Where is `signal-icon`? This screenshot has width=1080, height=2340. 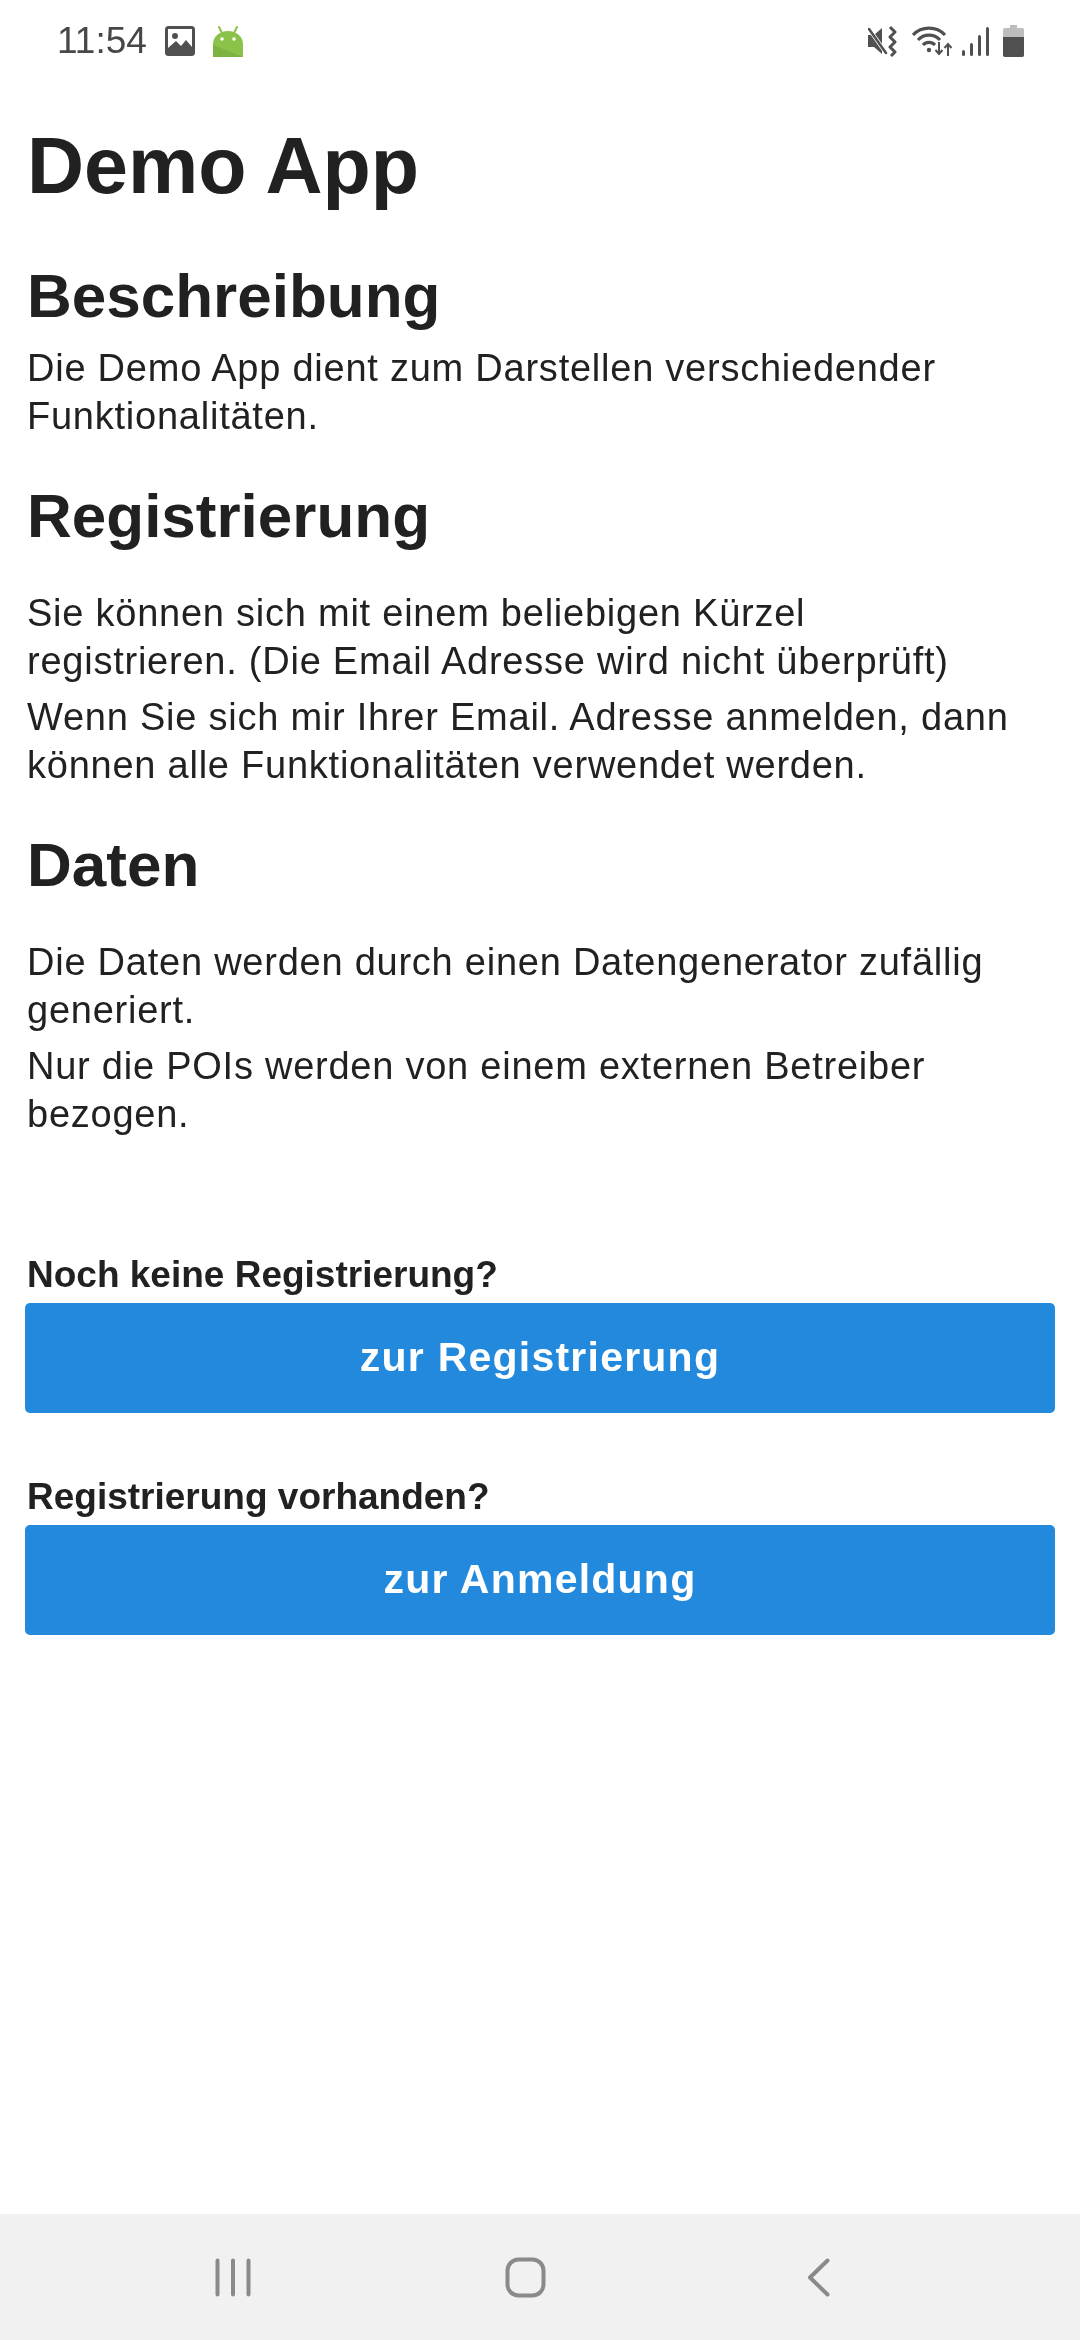 signal-icon is located at coordinates (975, 41).